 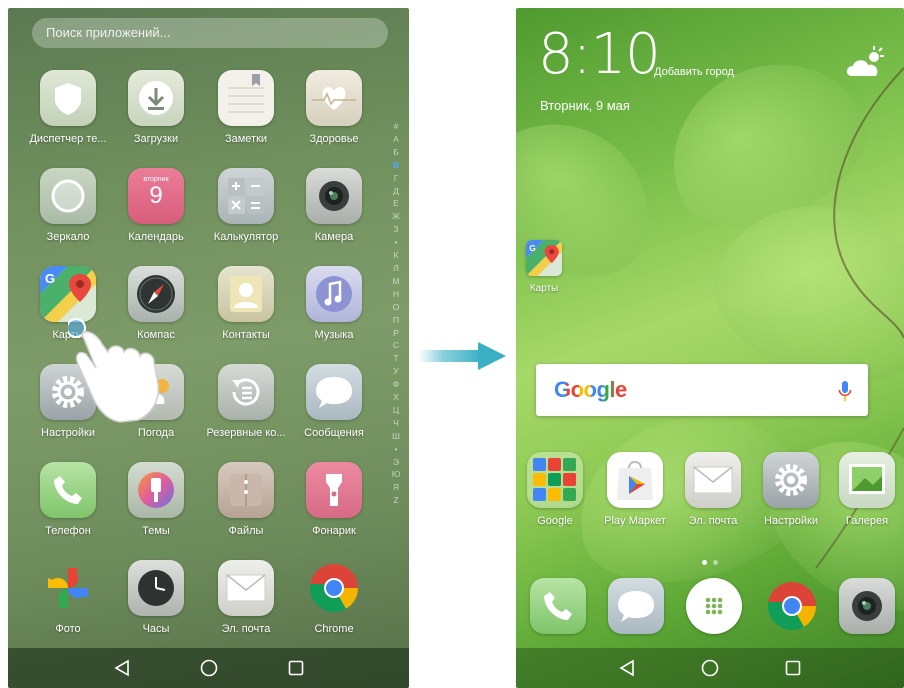 I want to click on home-maps-shortcut: G Карты, so click(x=545, y=267).